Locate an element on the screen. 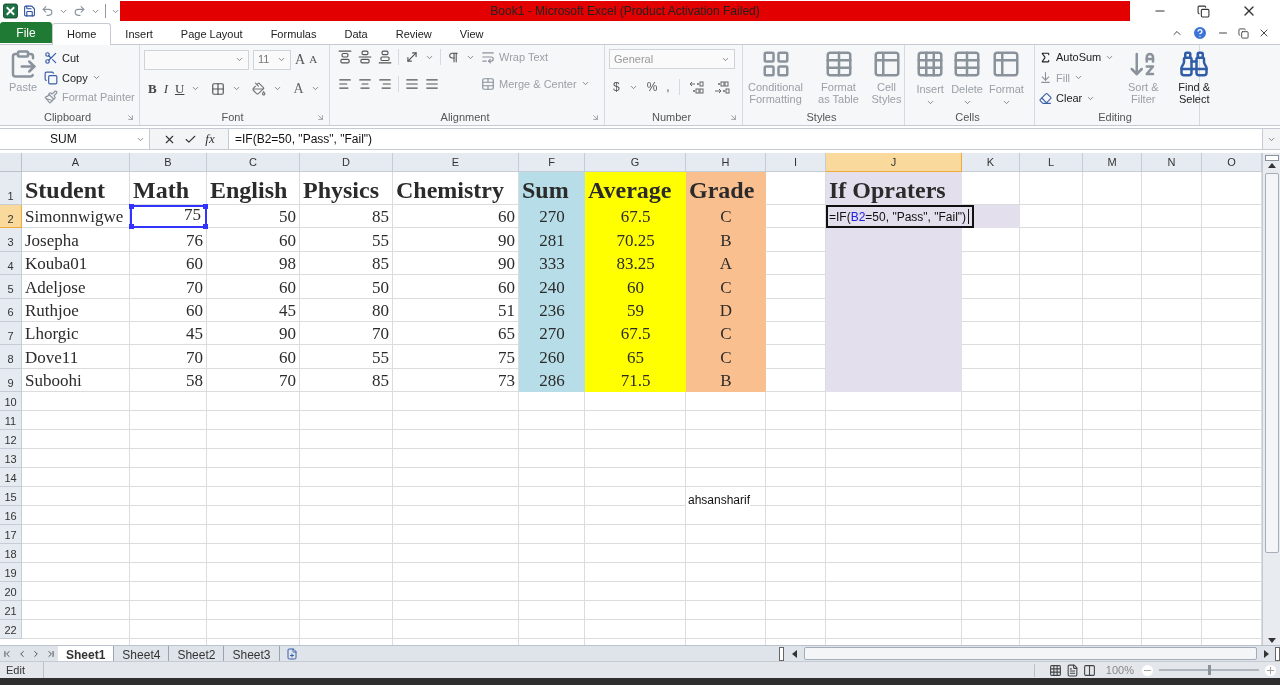 Image resolution: width=1280 pixels, height=685 pixels. orientation-icon is located at coordinates (412, 57).